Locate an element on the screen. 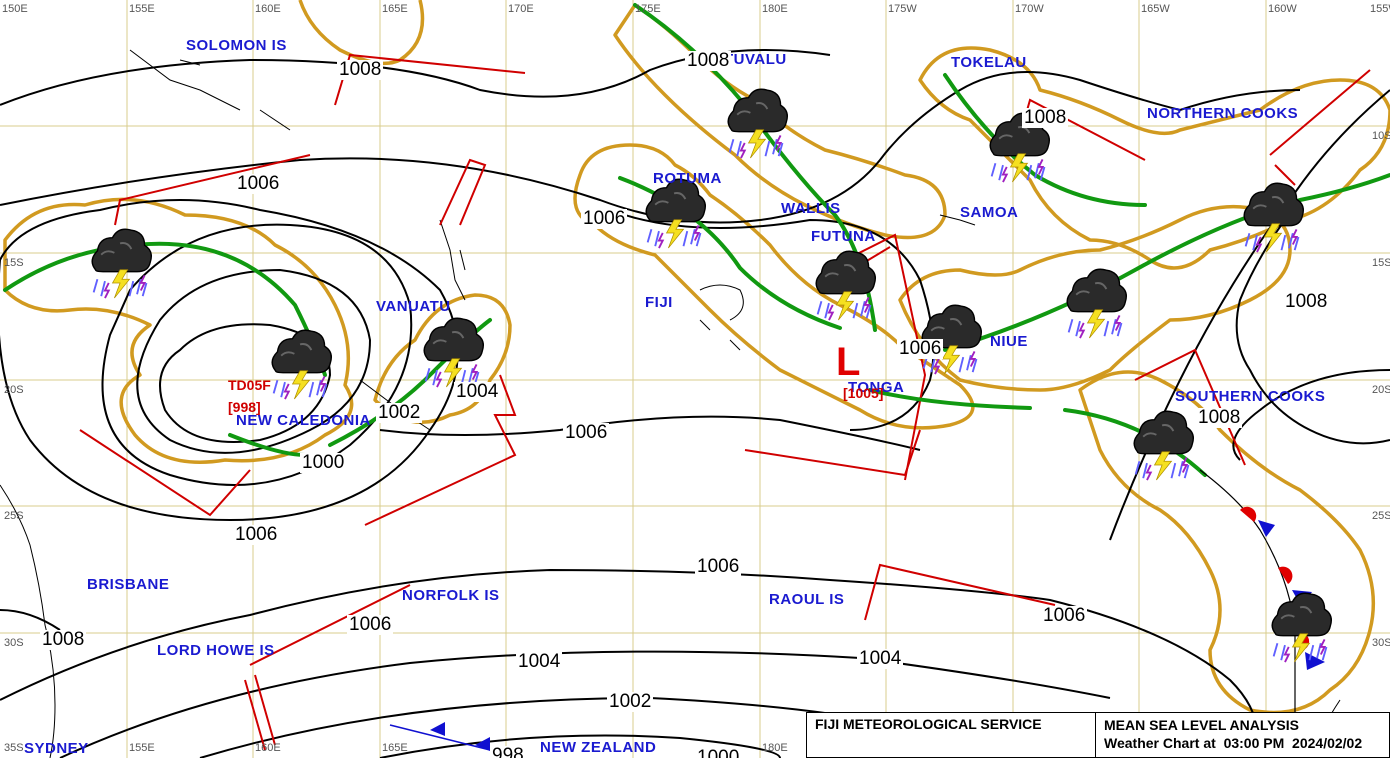  product-name: MEAN SEA LEVEL ANALYSIS is located at coordinates (1202, 725).